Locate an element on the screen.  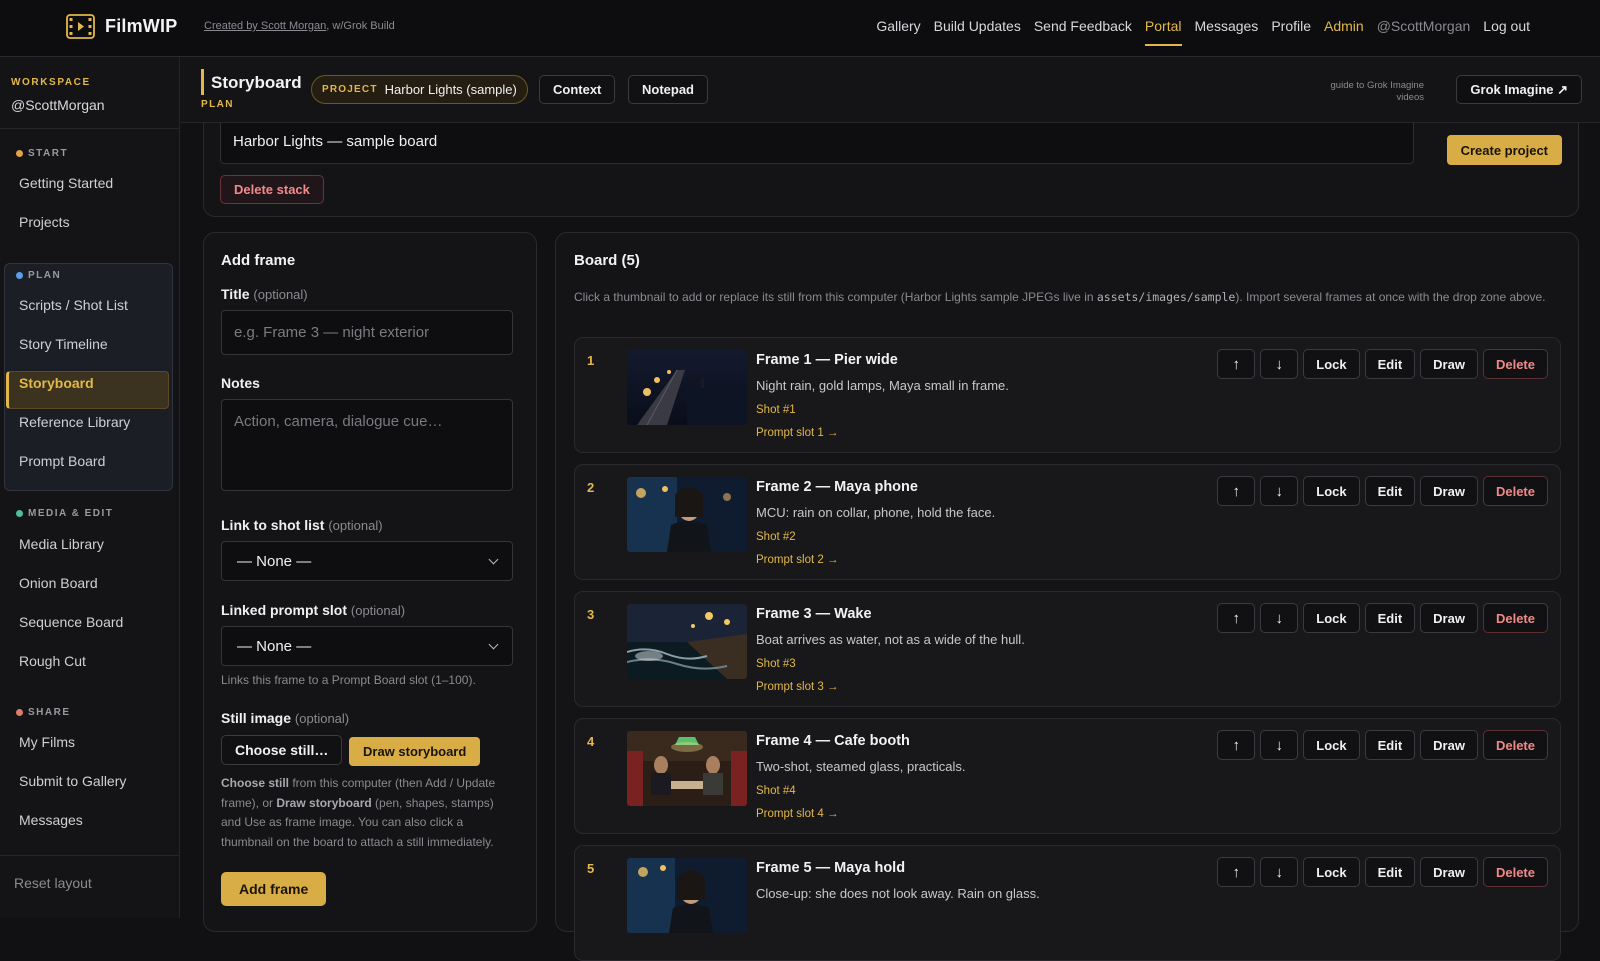
context-button: Context is located at coordinates (577, 89).